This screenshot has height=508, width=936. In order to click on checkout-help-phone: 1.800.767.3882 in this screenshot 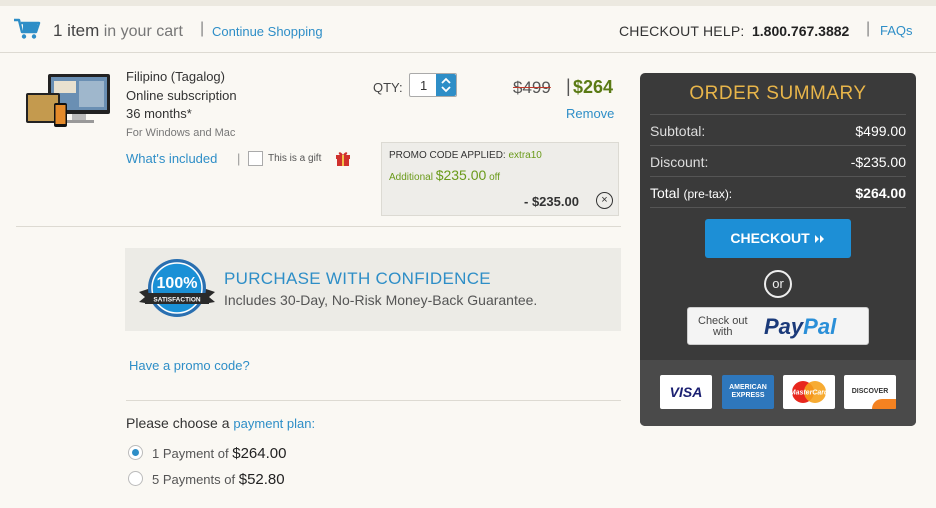, I will do `click(801, 31)`.